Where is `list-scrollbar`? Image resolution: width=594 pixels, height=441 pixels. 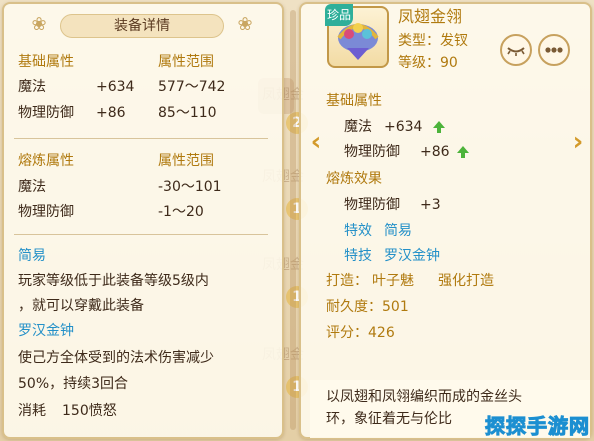 list-scrollbar is located at coordinates (293, 220).